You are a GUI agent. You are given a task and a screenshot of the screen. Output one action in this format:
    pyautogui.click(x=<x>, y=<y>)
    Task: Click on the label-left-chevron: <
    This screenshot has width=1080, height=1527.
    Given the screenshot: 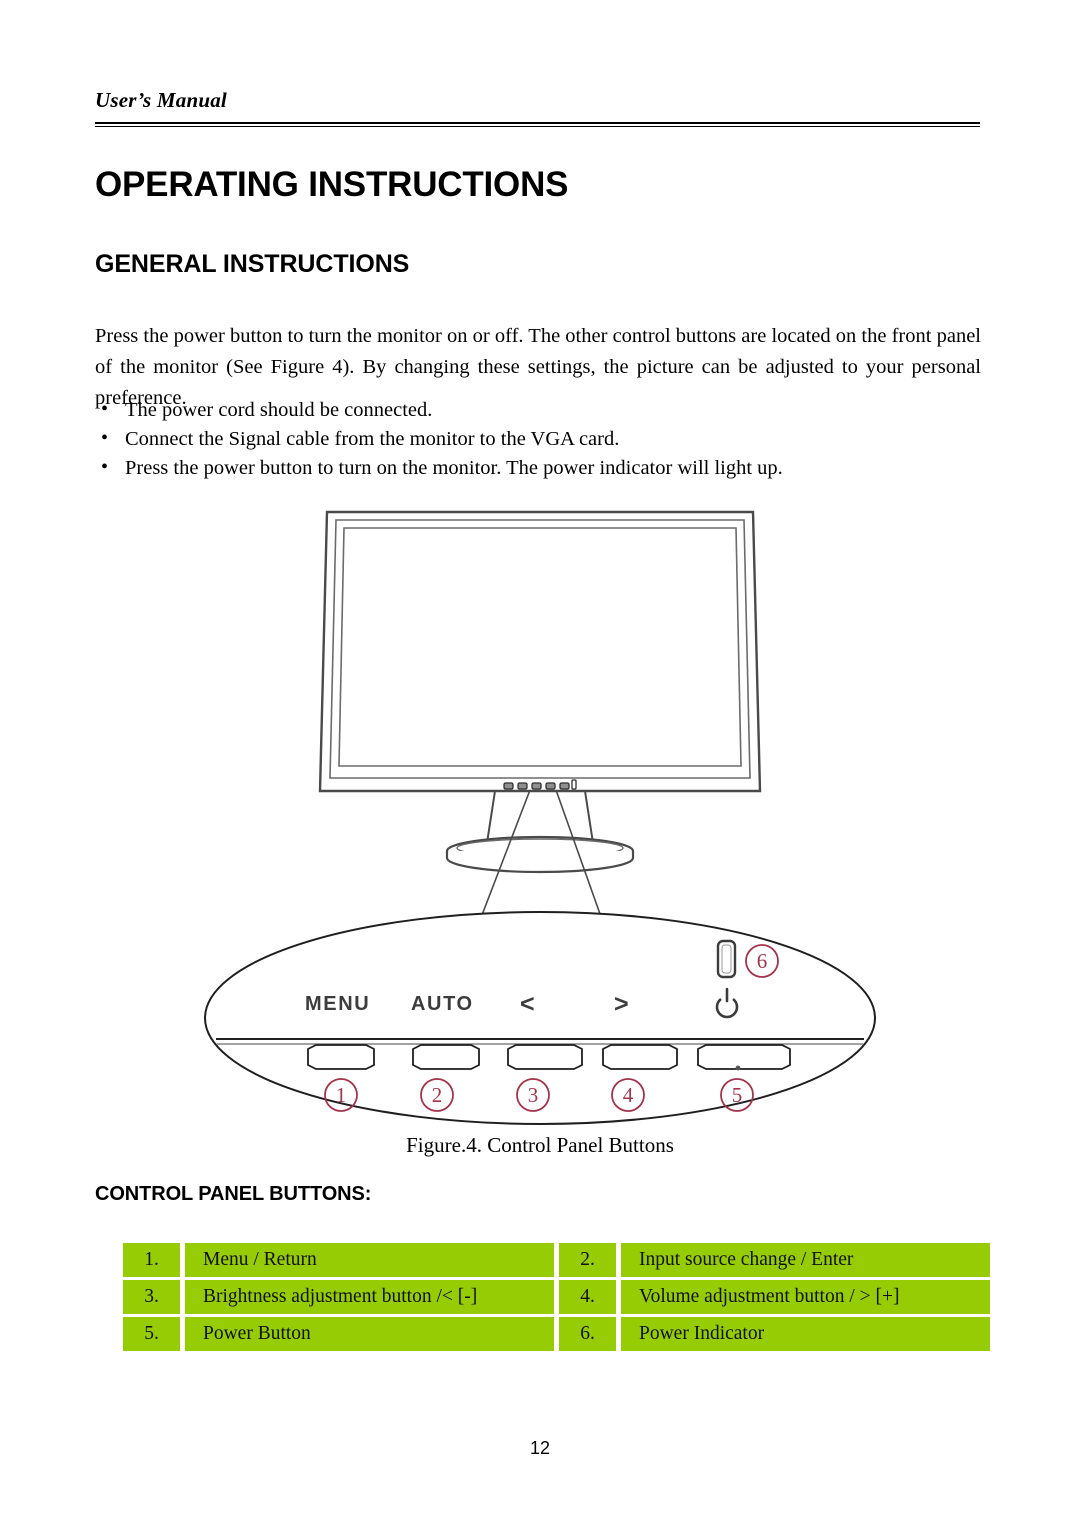 What is the action you would take?
    pyautogui.click(x=527, y=1004)
    